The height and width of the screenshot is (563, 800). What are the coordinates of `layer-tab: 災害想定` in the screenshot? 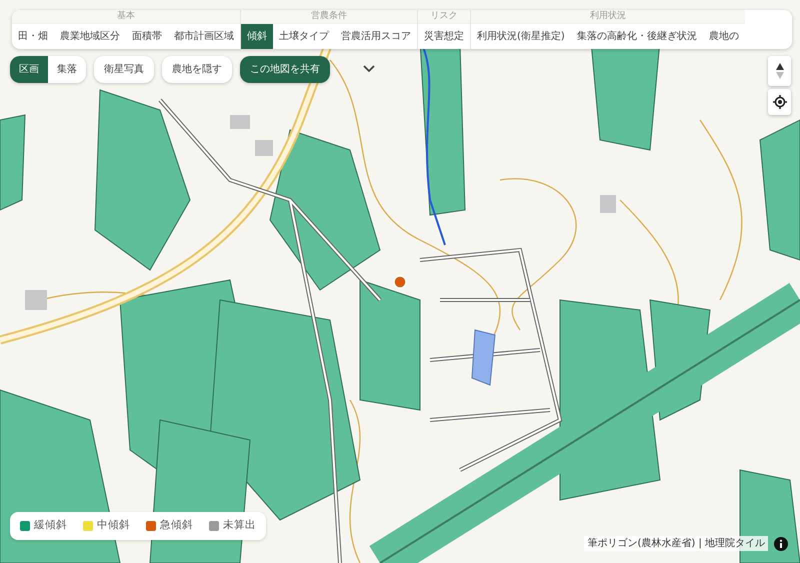 It's located at (444, 36).